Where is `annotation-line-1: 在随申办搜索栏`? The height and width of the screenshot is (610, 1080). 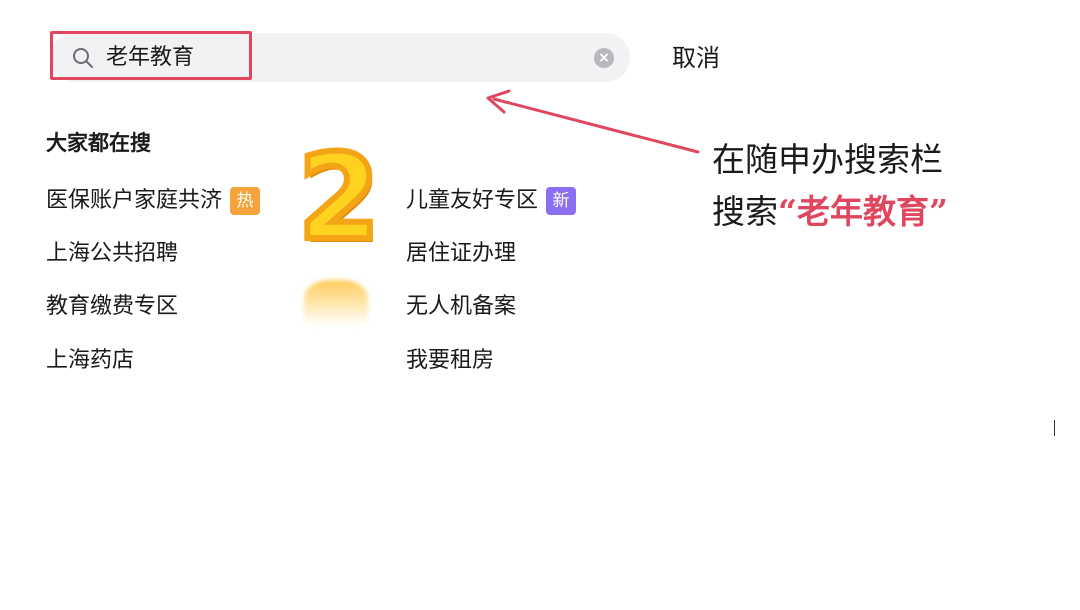
annotation-line-1: 在随申办搜索栏 is located at coordinates (827, 159).